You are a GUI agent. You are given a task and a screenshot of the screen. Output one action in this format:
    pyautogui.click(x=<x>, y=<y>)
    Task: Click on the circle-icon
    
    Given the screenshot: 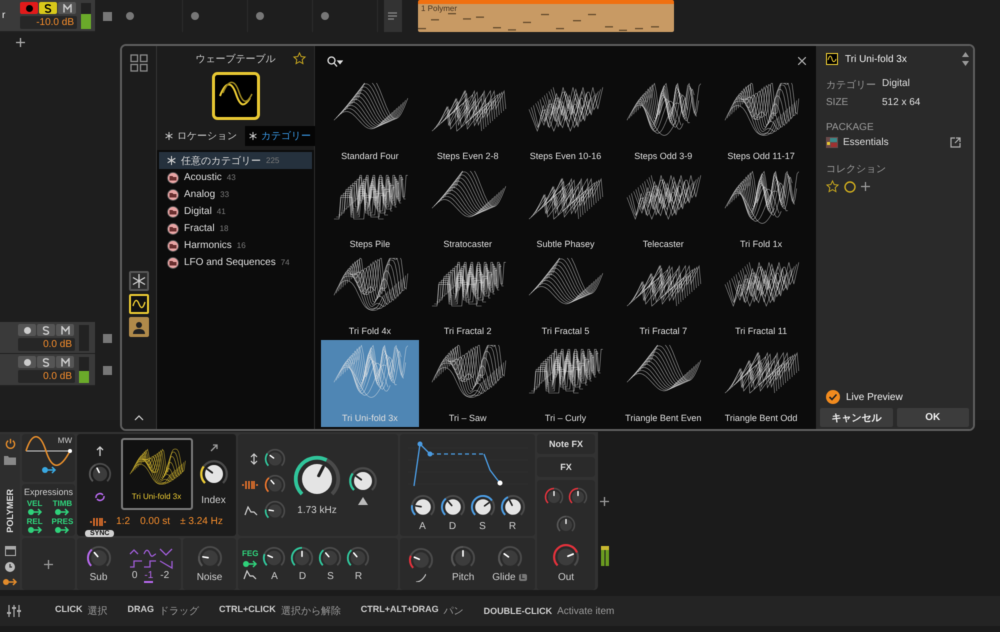 What is the action you would take?
    pyautogui.click(x=850, y=186)
    